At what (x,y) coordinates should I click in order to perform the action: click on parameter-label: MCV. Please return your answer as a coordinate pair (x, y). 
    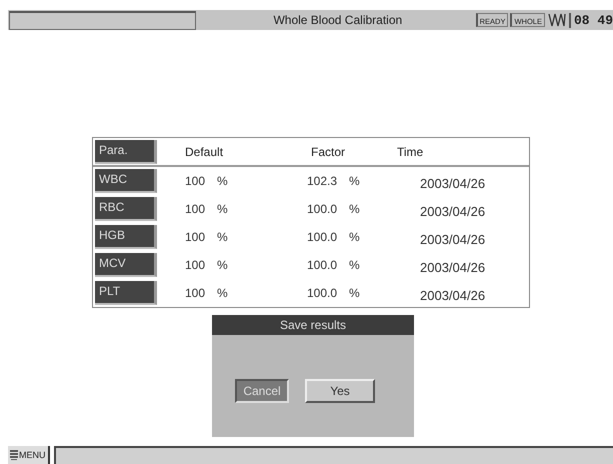
    Looking at the image, I should click on (126, 265).